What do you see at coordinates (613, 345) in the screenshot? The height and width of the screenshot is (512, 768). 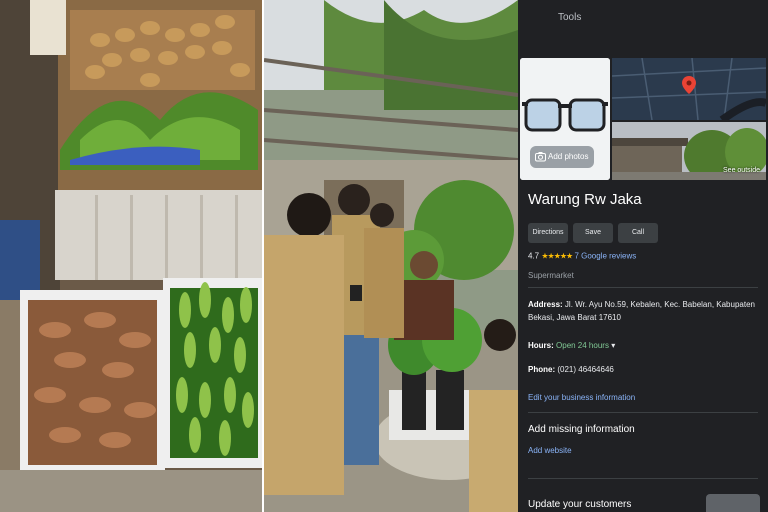 I see `hours-expand-icon: ▾` at bounding box center [613, 345].